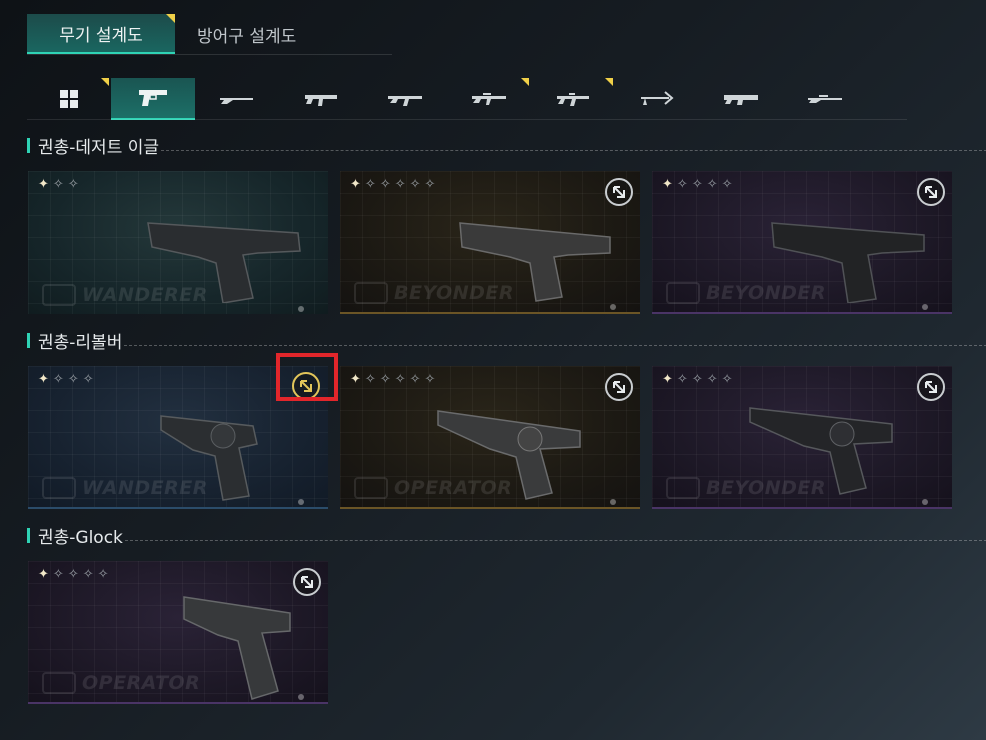 The width and height of the screenshot is (986, 740). I want to click on category-crossbow, so click(657, 99).